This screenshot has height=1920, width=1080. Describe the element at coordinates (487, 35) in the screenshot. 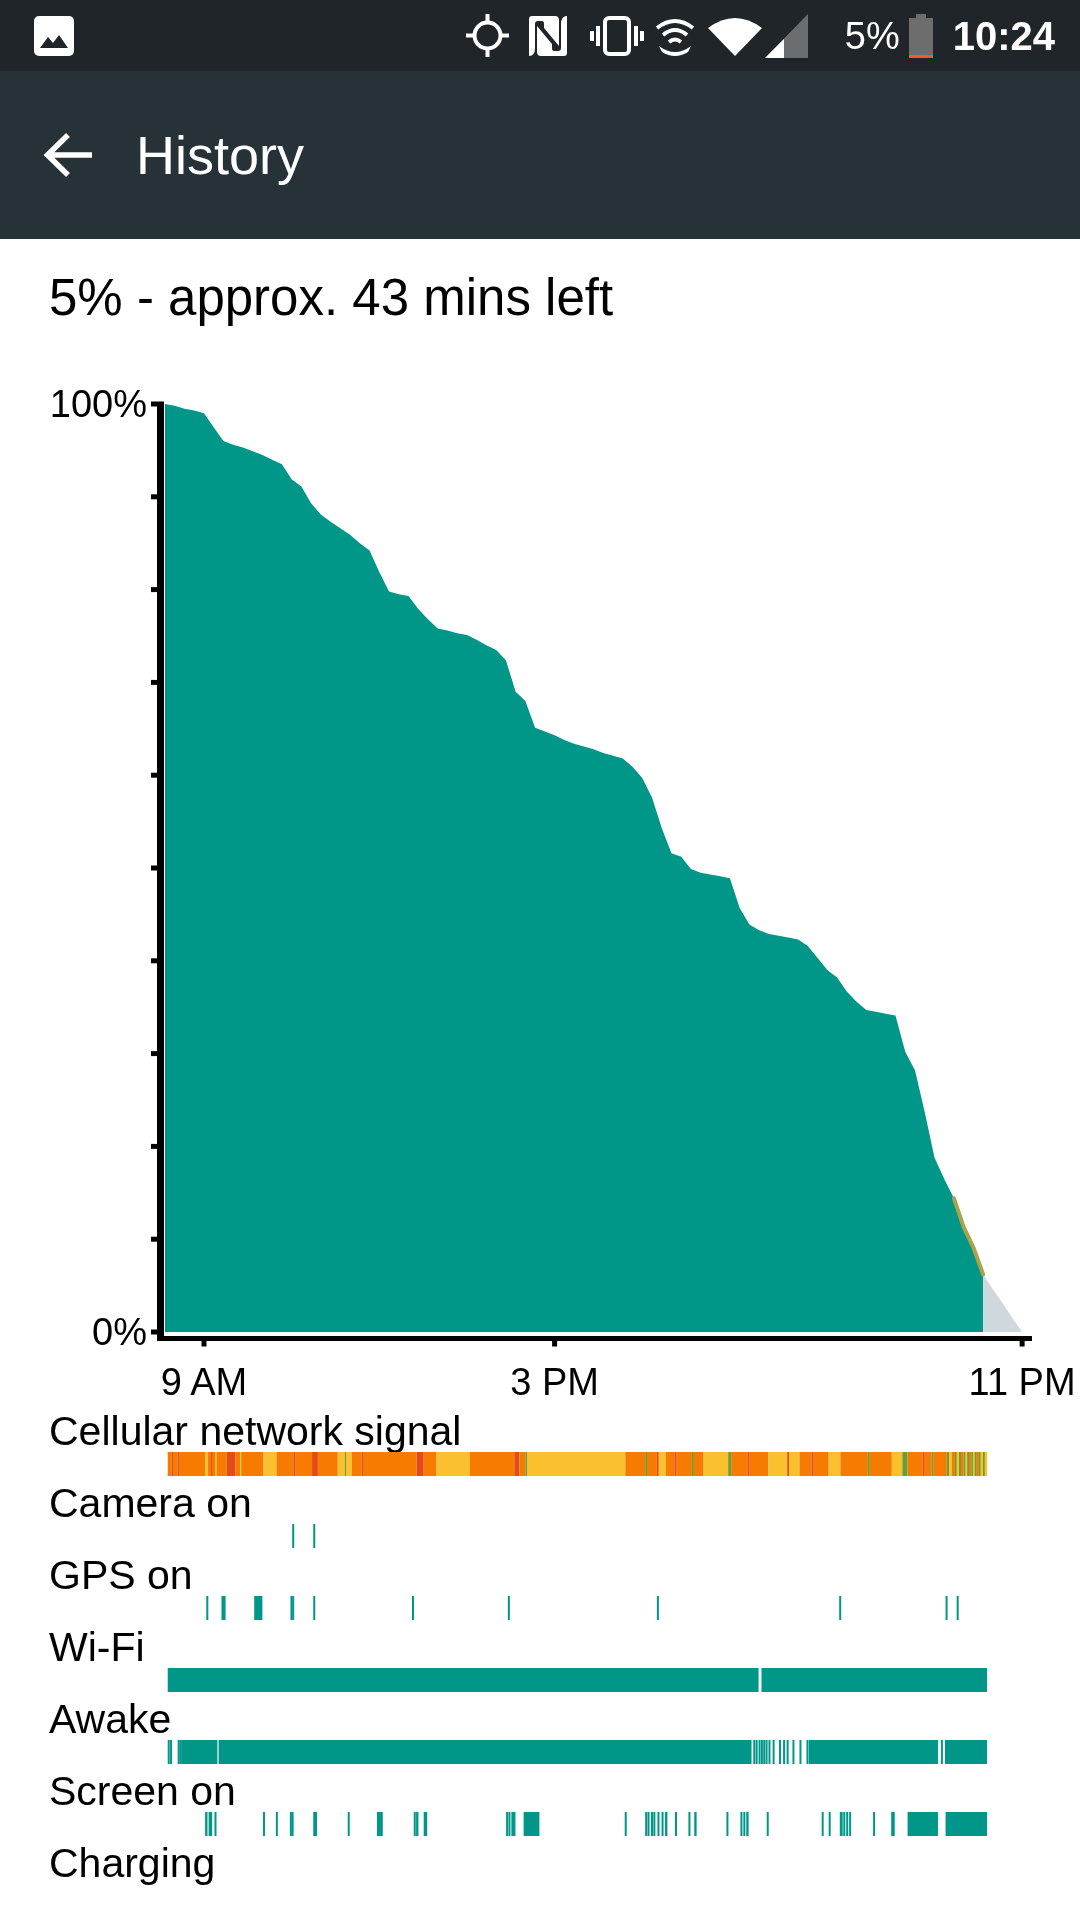

I see `crosshair-icon` at that location.